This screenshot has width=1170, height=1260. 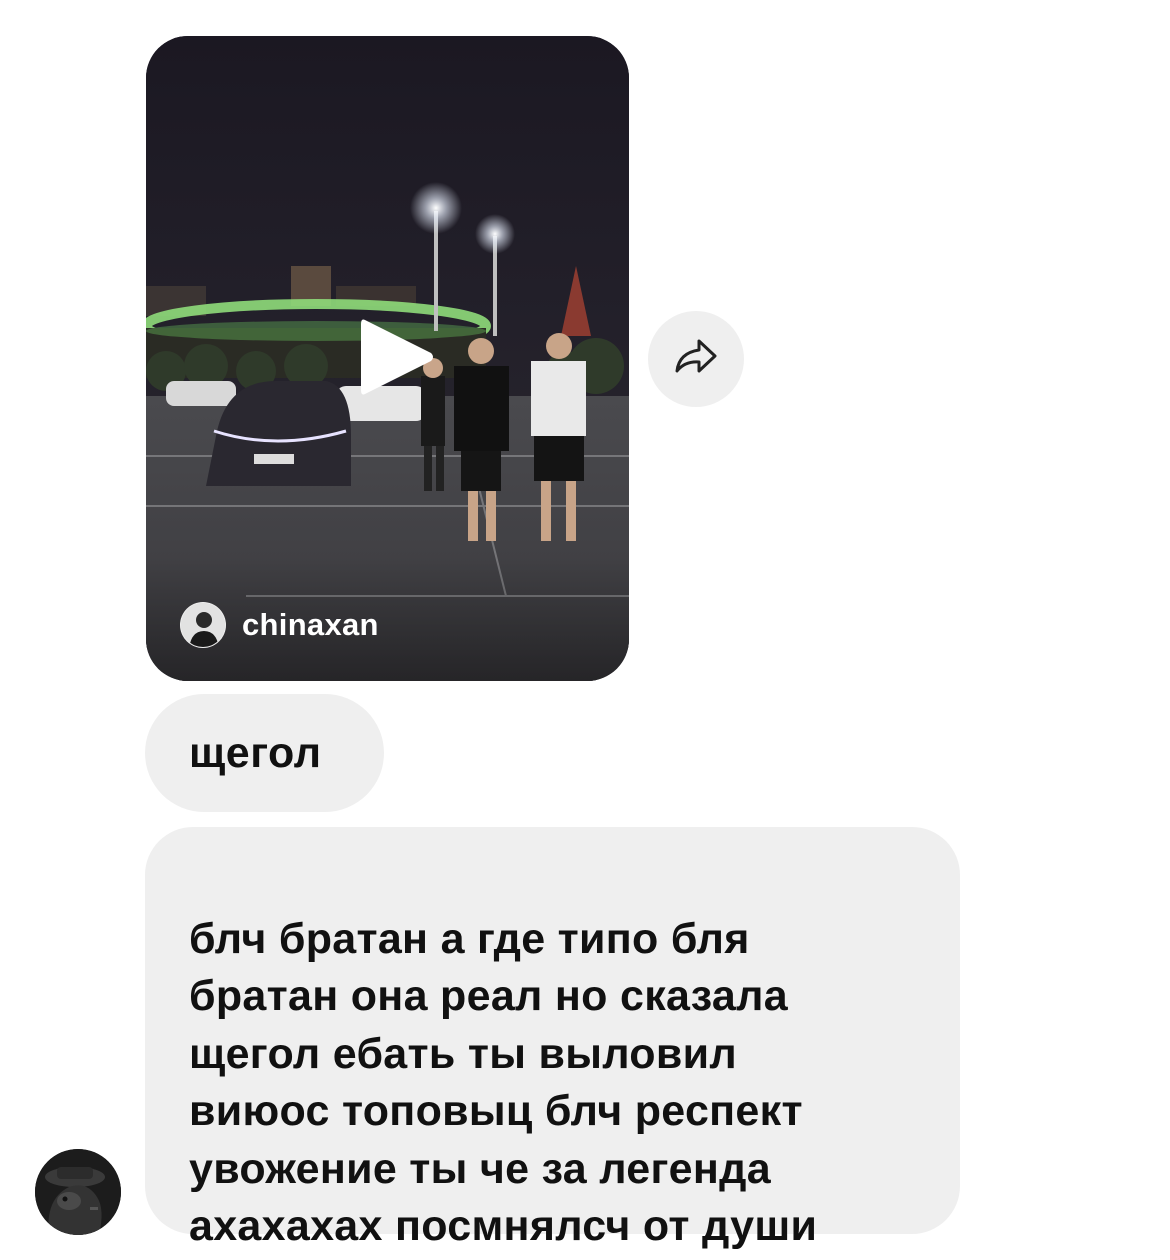 What do you see at coordinates (255, 752) in the screenshot?
I see `message-text: щегол` at bounding box center [255, 752].